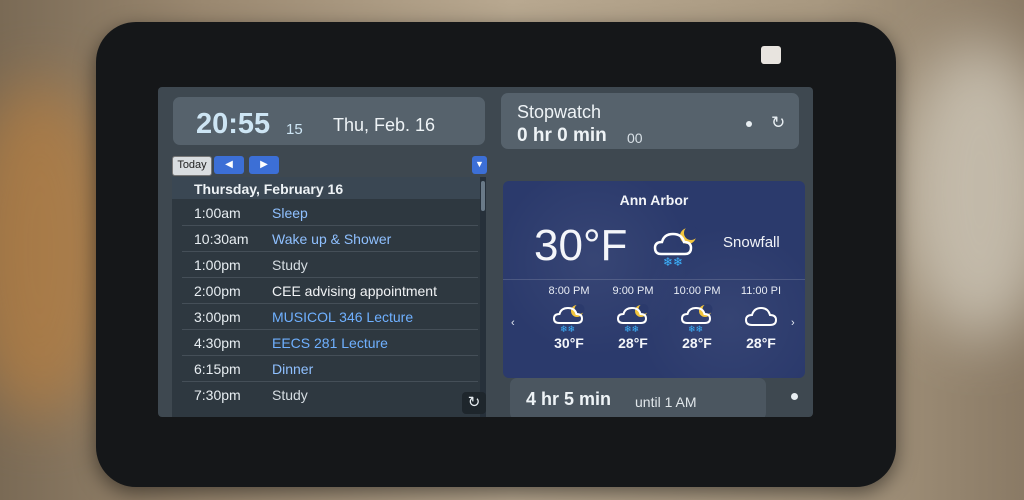  What do you see at coordinates (569, 291) in the screenshot?
I see `hourly-time: 8:00 PM` at bounding box center [569, 291].